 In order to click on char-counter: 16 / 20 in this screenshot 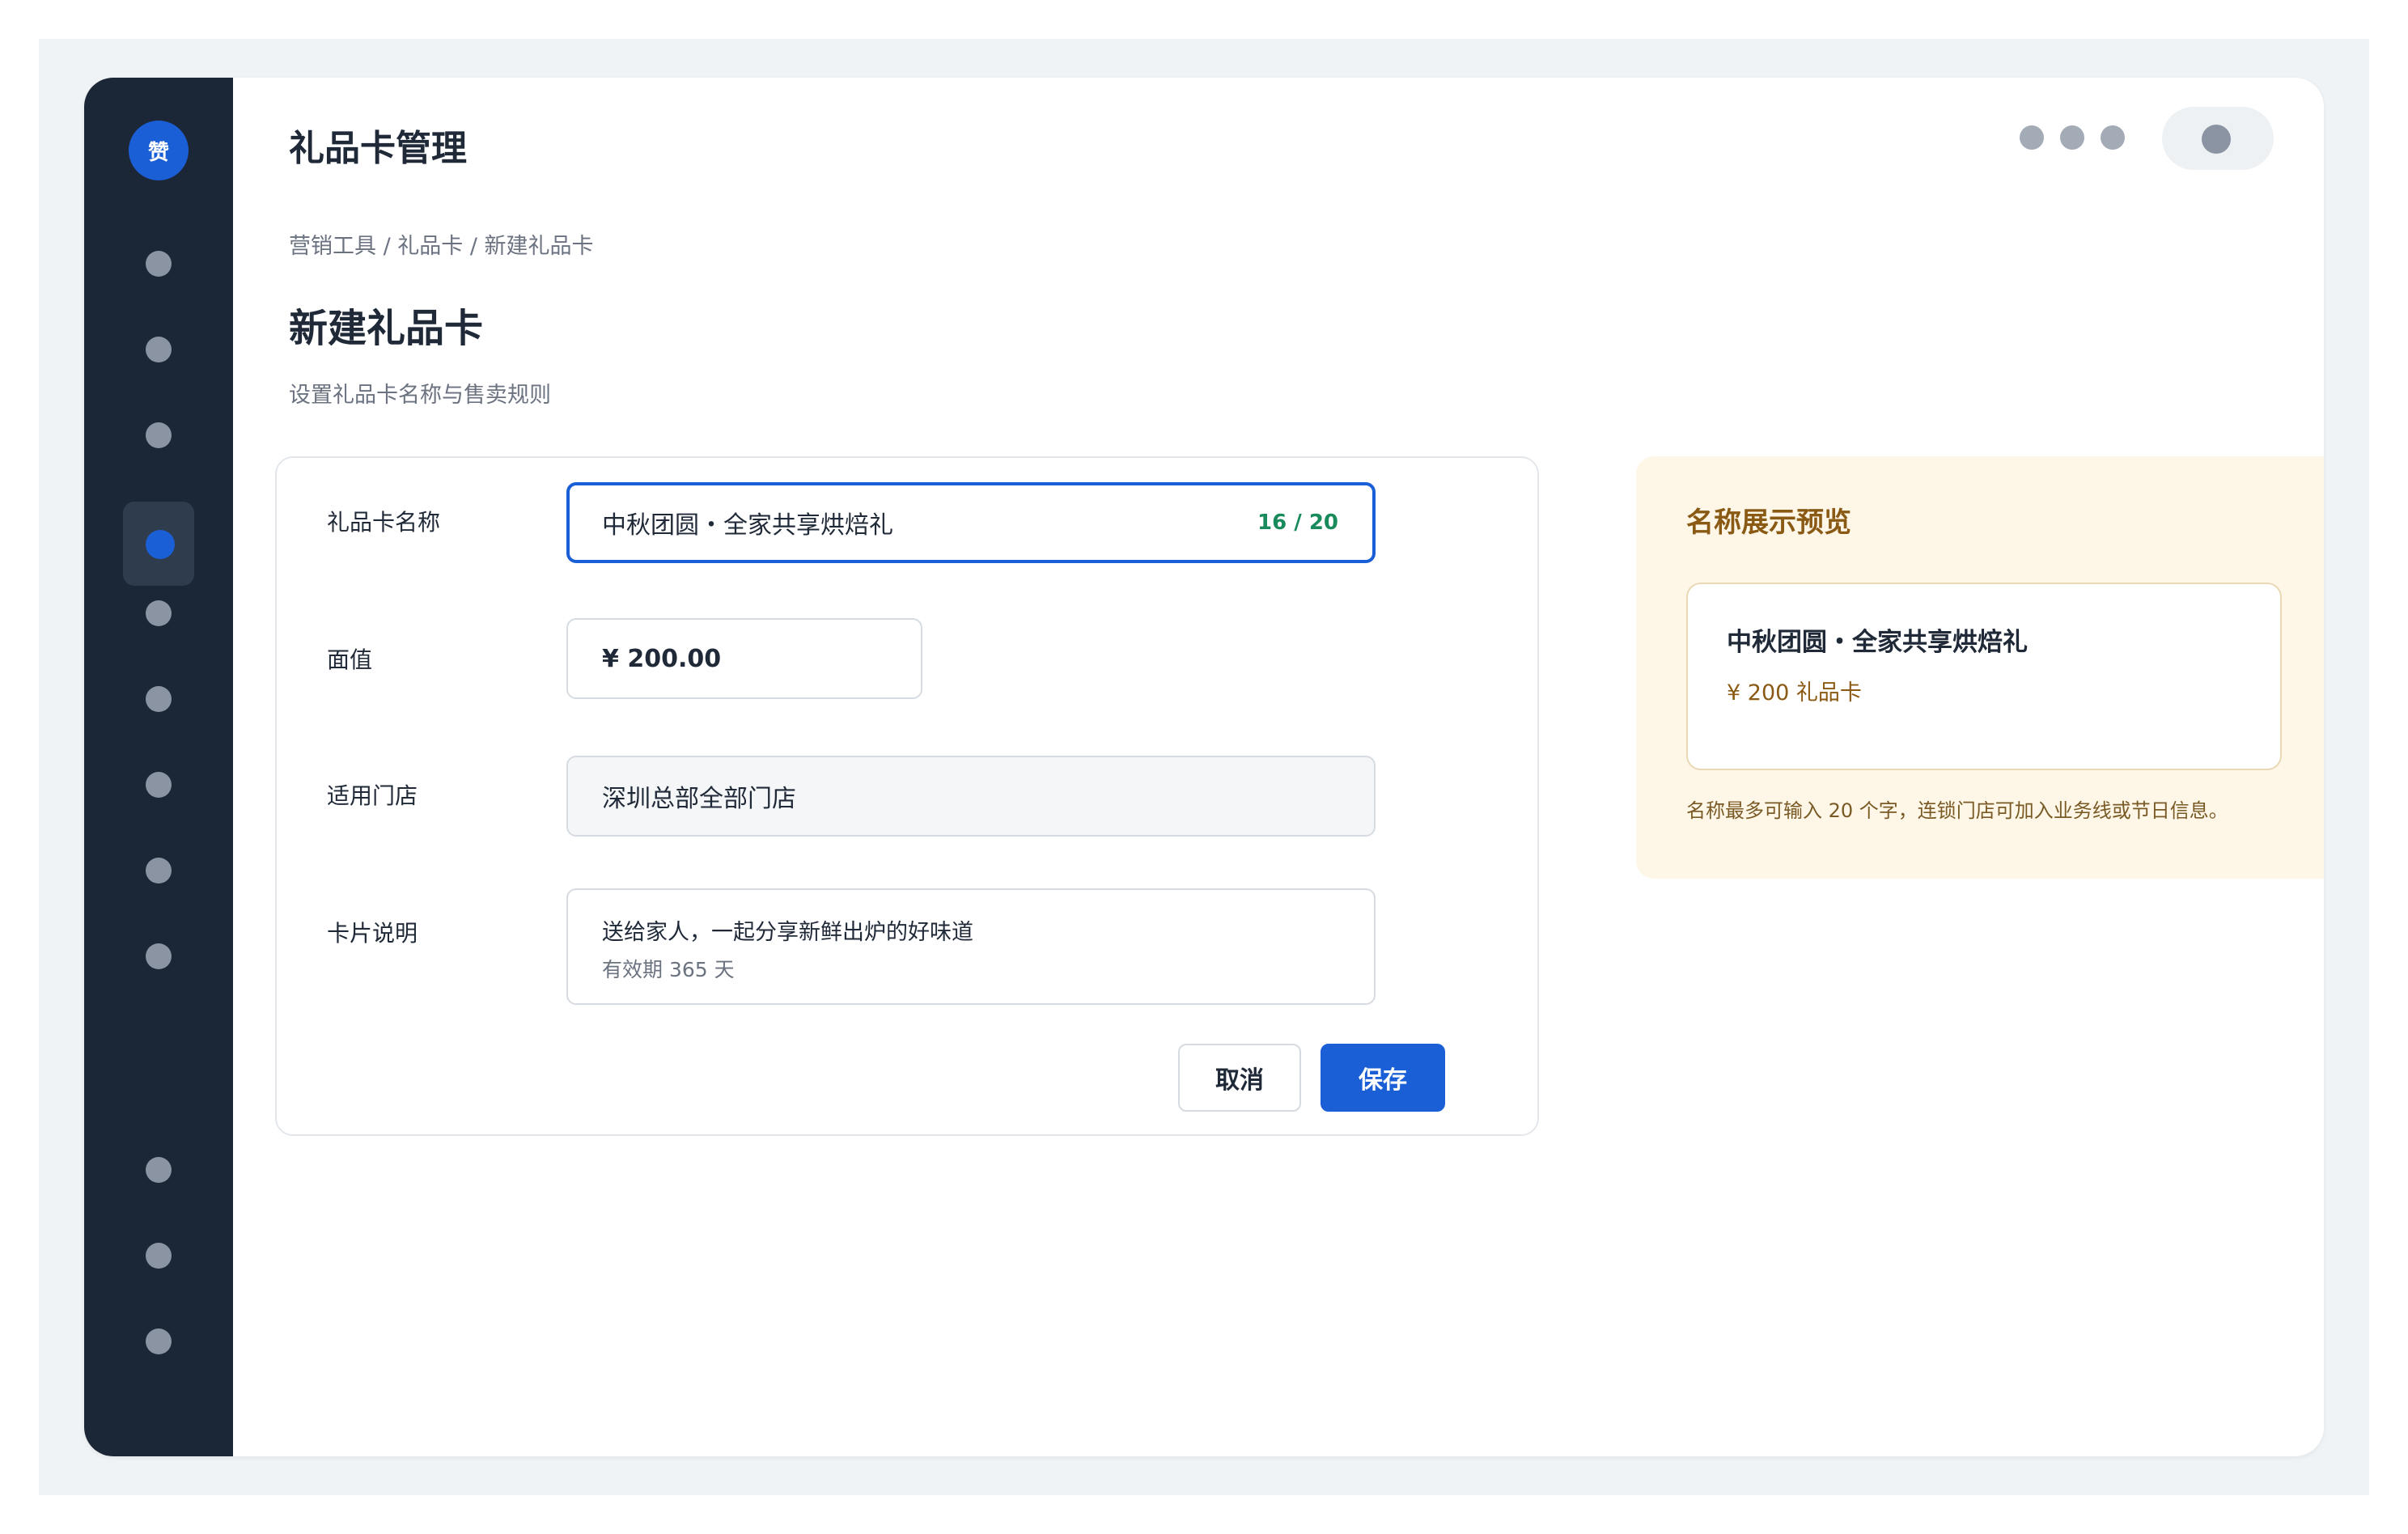, I will do `click(1297, 523)`.